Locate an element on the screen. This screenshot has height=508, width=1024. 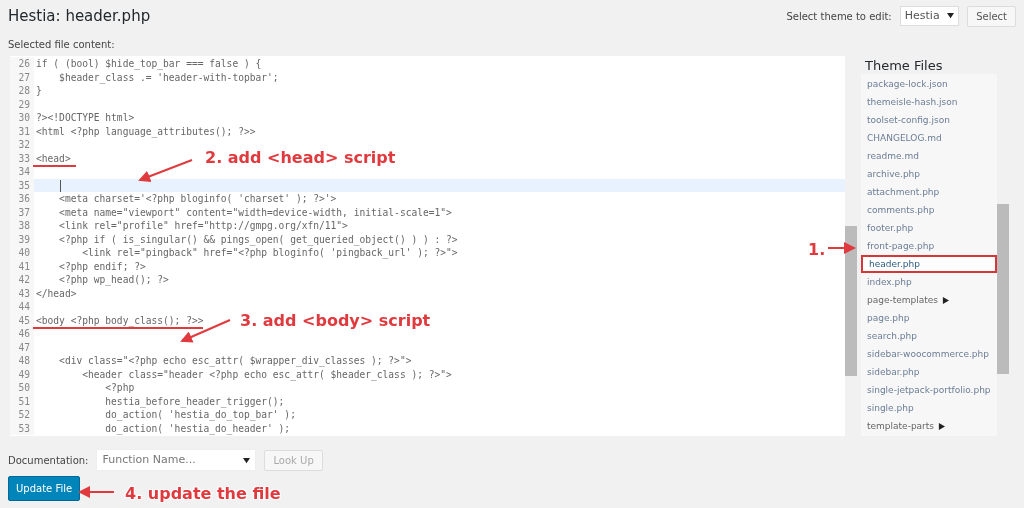
update-file-button: Update File is located at coordinates (44, 488).